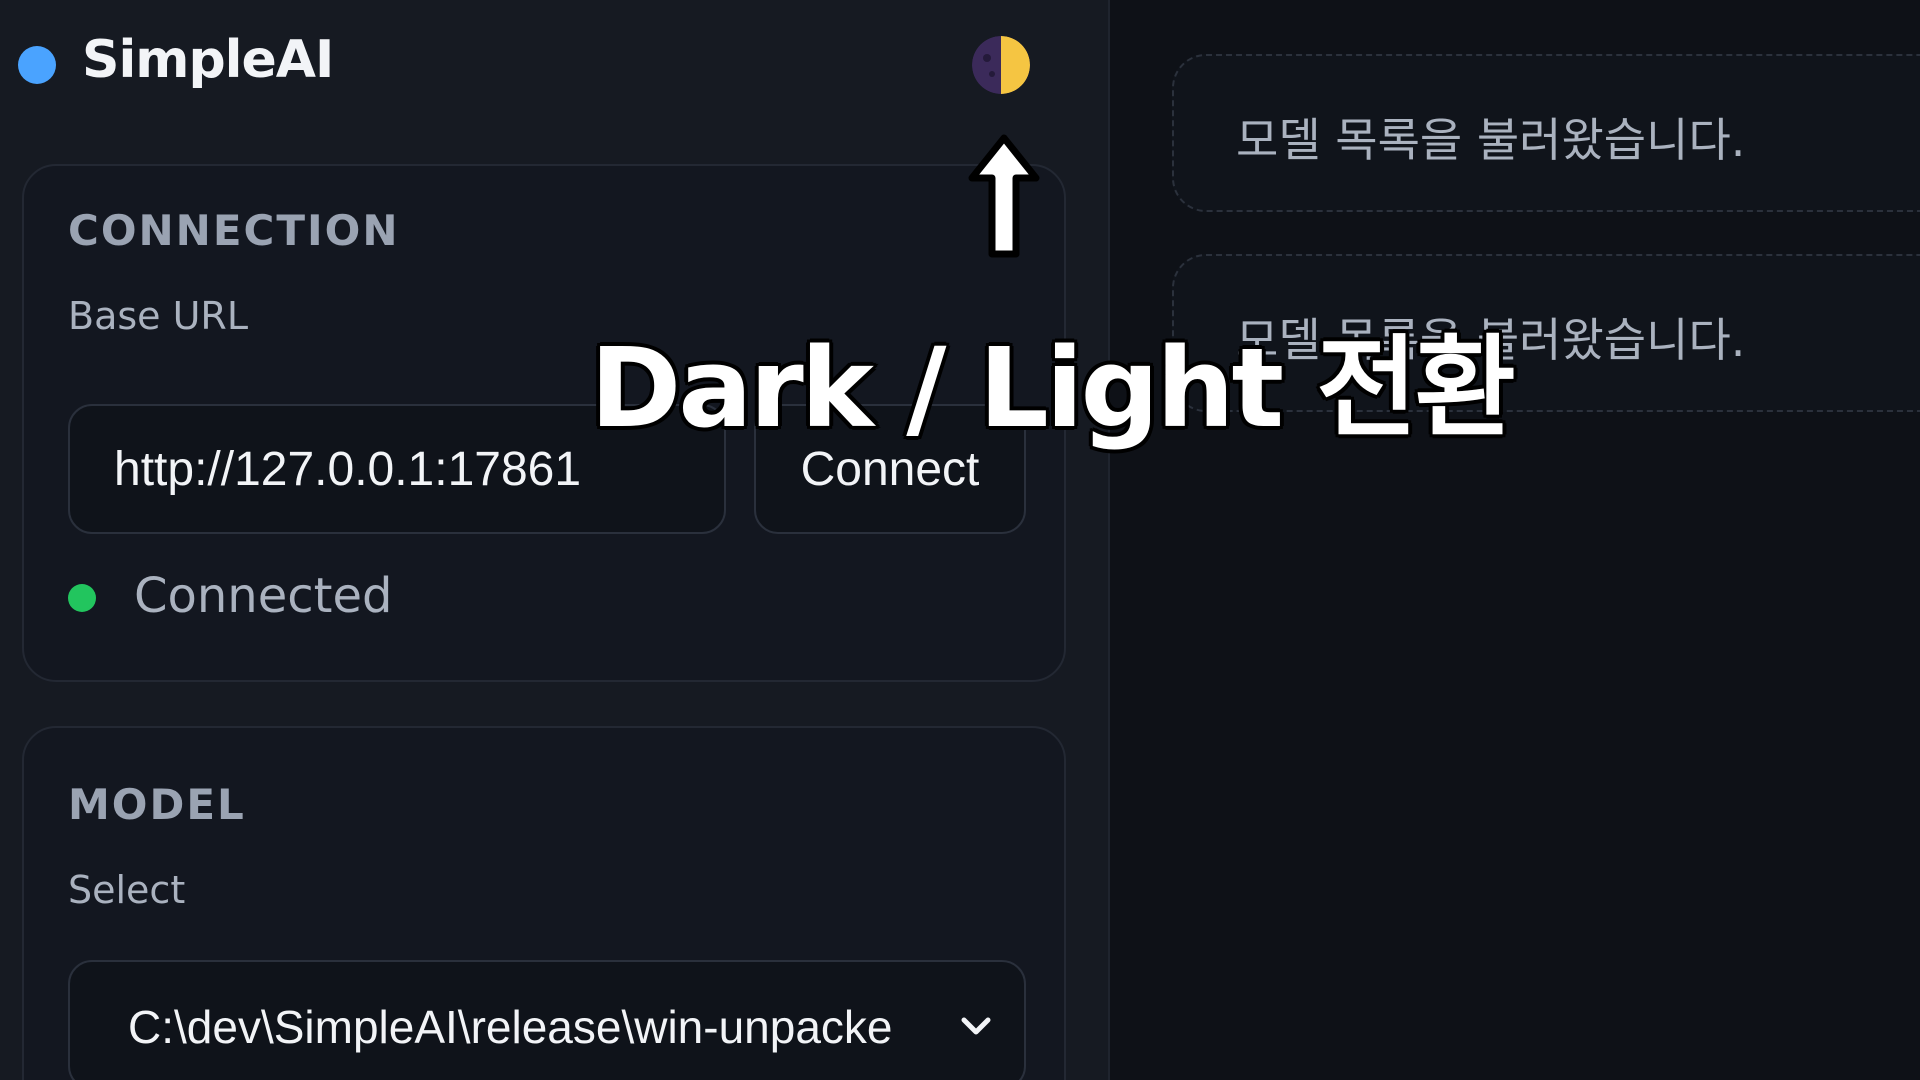  What do you see at coordinates (82, 598) in the screenshot?
I see `connection-status-dot` at bounding box center [82, 598].